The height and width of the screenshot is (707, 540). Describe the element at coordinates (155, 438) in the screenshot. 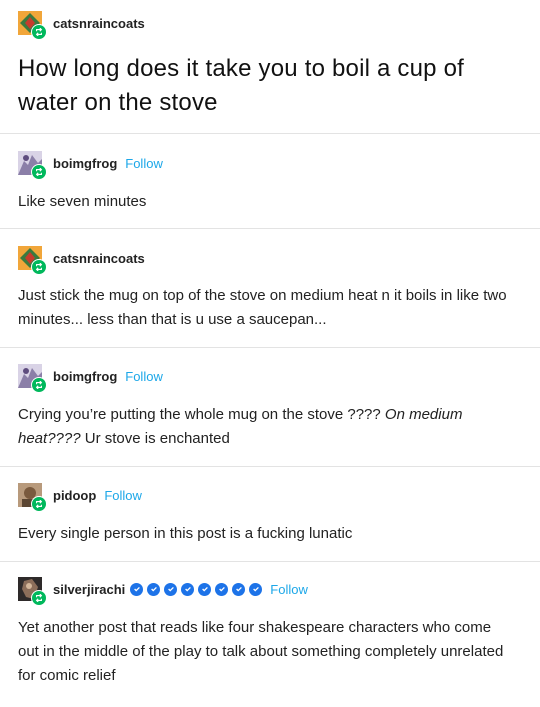

I see `reply-text-end: Ur stove is enchanted` at that location.